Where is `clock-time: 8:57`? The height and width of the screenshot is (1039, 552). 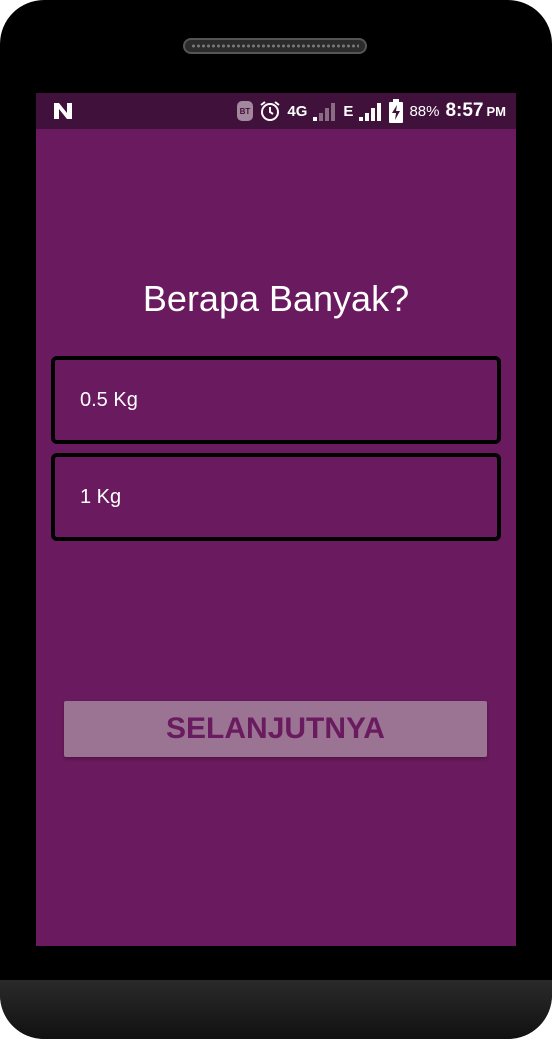
clock-time: 8:57 is located at coordinates (464, 110).